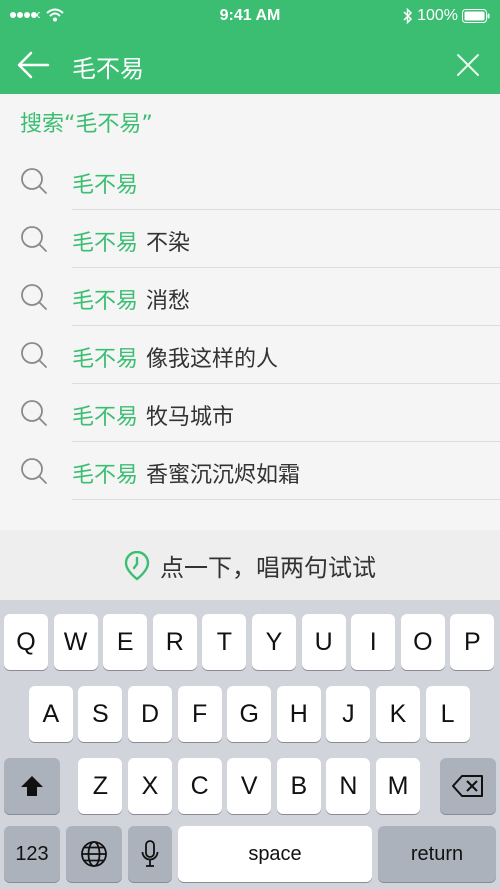 The image size is (500, 889). I want to click on suggestion-text: 毛不易 消愁, so click(131, 299).